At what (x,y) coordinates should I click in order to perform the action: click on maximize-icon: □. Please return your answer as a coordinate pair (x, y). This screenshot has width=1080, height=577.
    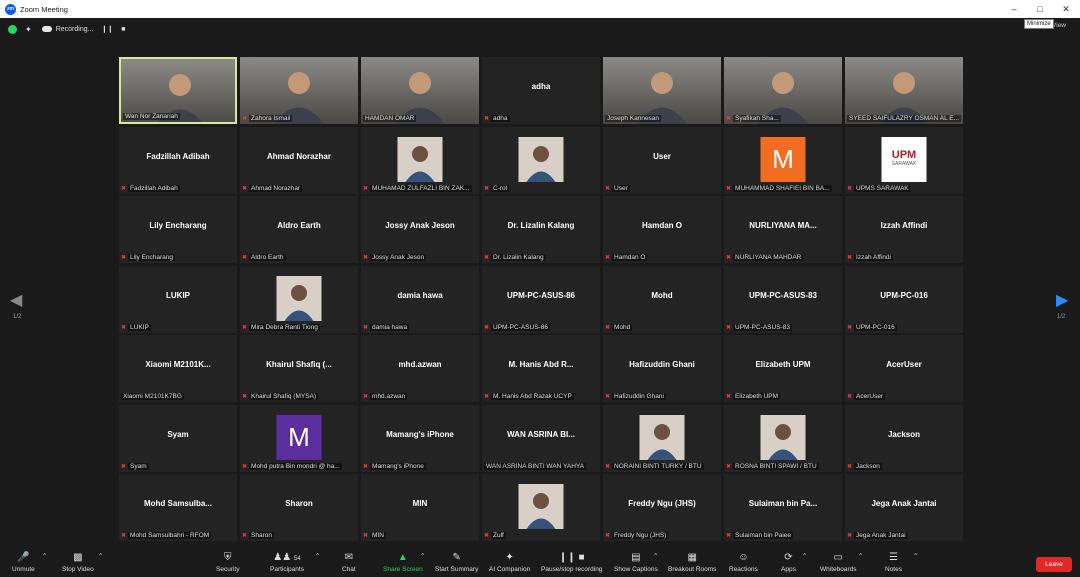
    Looking at the image, I should click on (1040, 9).